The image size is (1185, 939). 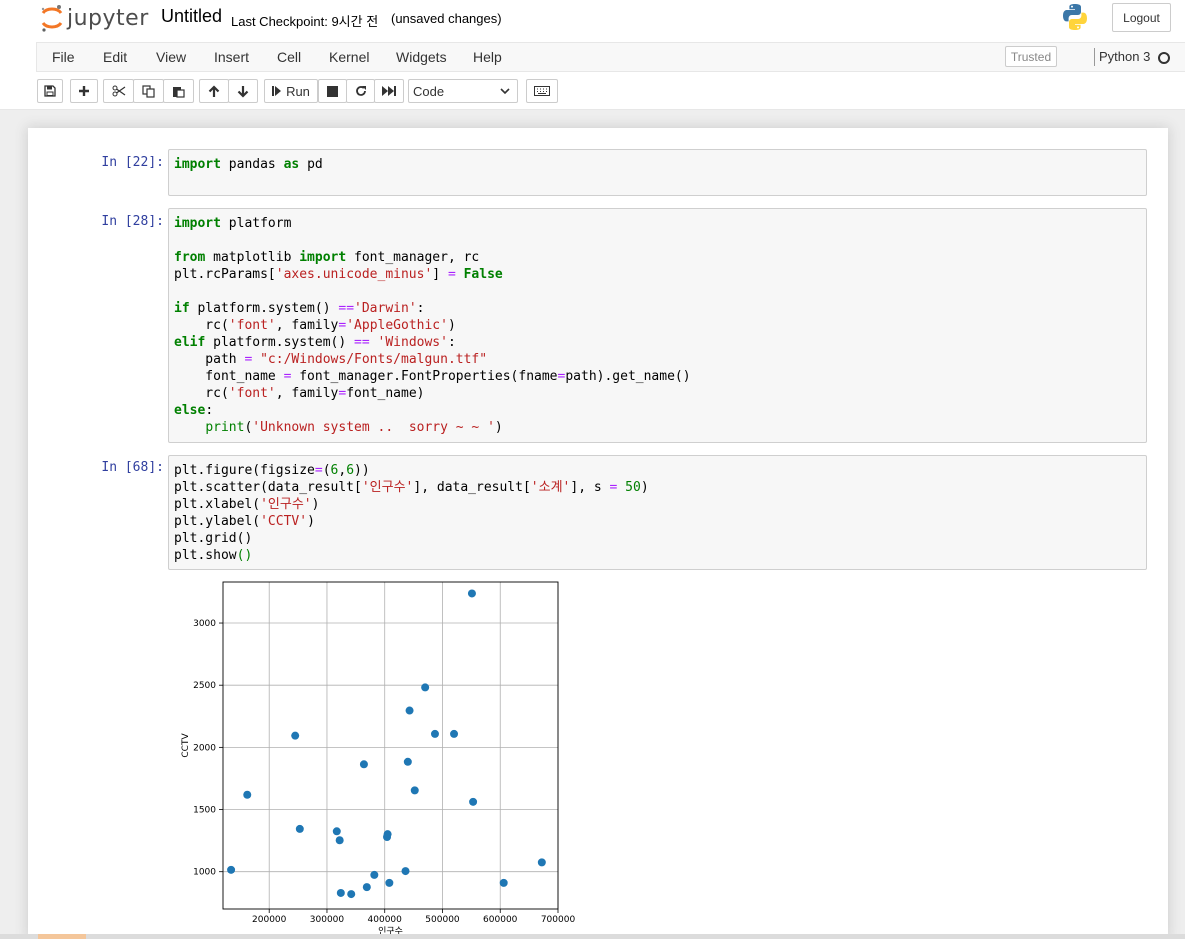 I want to click on plus-icon, so click(x=84, y=91).